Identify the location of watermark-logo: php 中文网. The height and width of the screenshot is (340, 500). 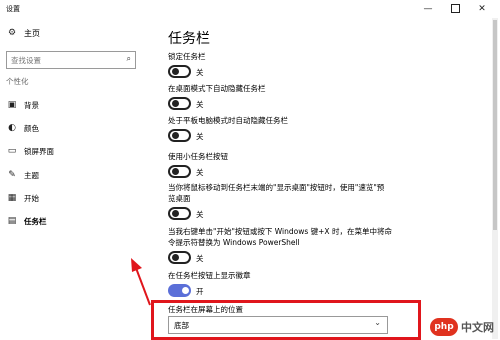
(465, 327).